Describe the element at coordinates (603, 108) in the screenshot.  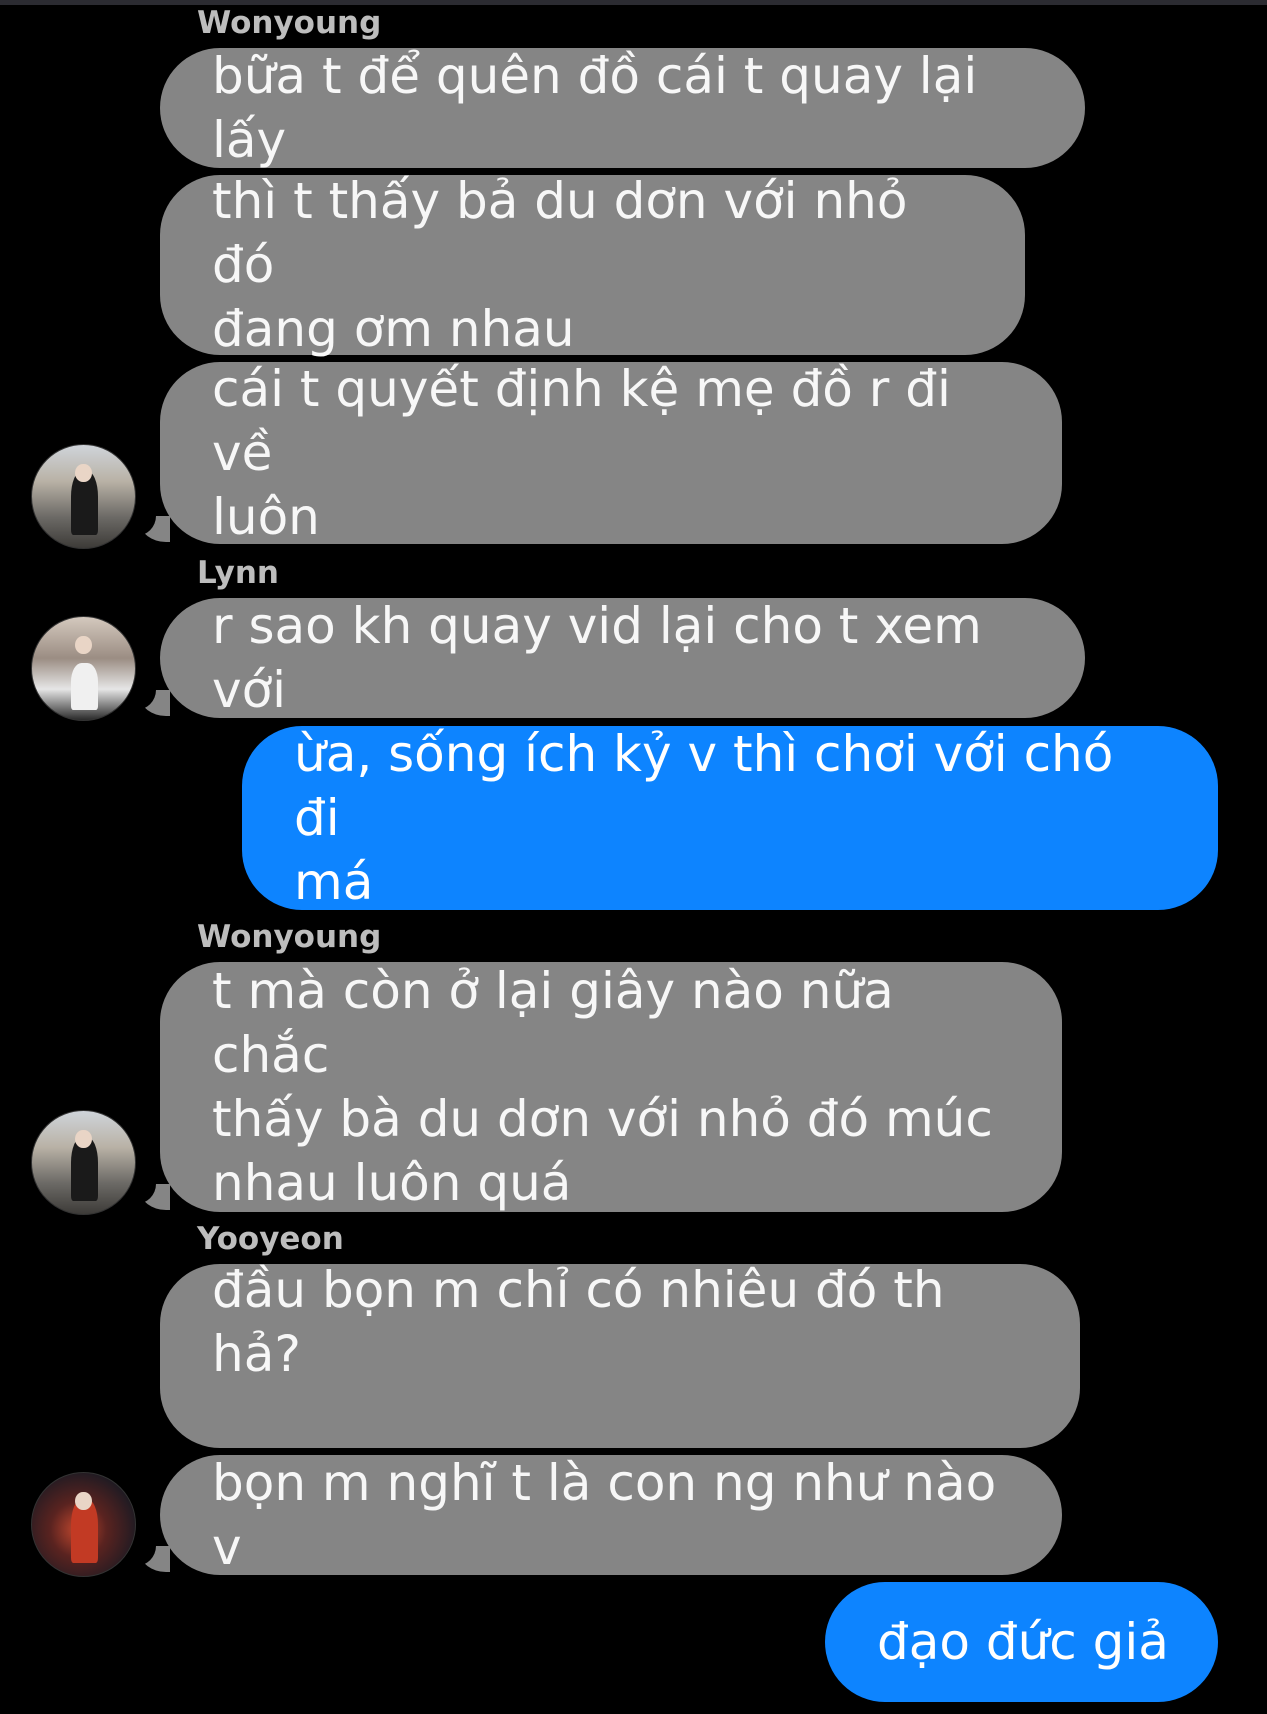
I see `message-text: bữa t để quên đồ cái t quay lại lấy` at that location.